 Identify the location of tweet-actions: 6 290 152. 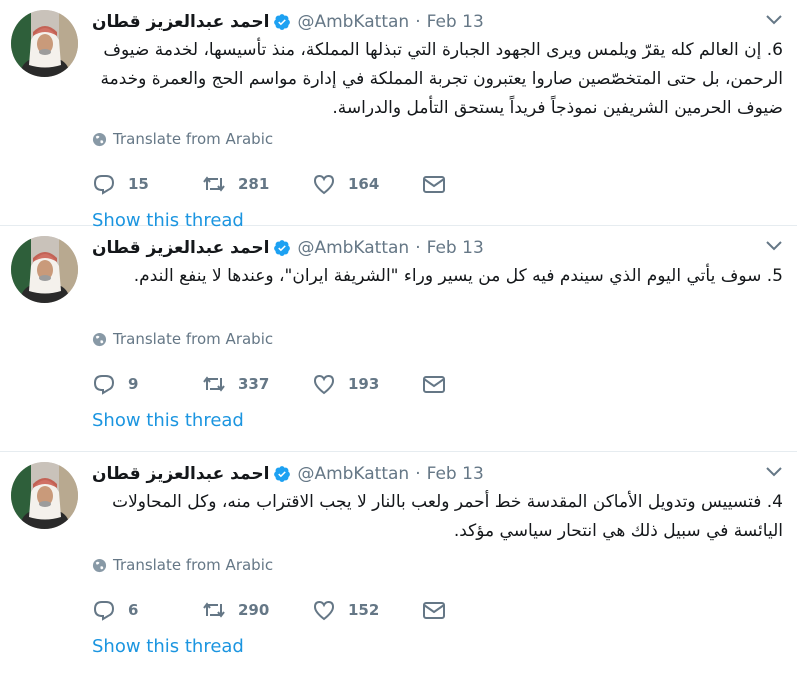
(269, 610).